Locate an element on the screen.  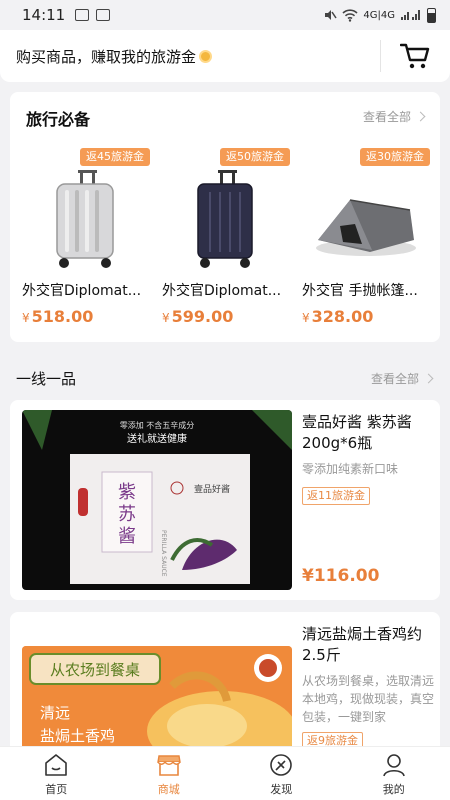
network-type: 4G|4G is located at coordinates (379, 15).